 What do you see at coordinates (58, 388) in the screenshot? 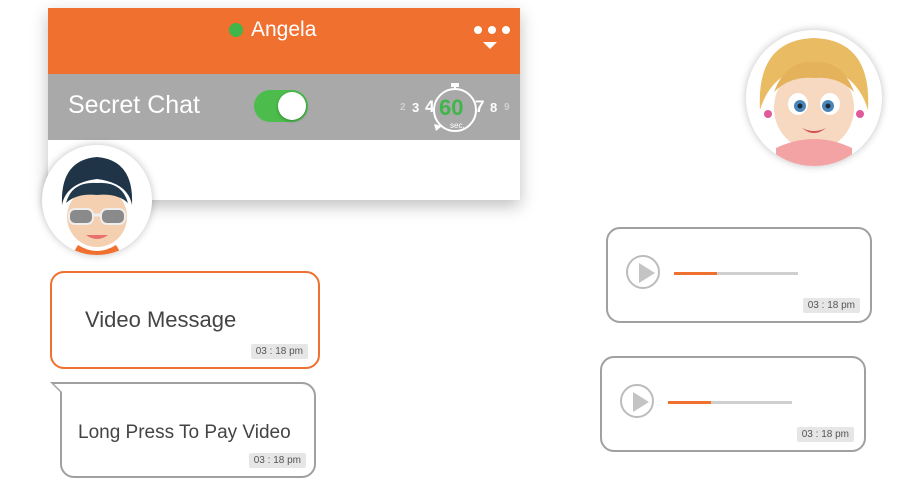
I see `bubble-tail-inner` at bounding box center [58, 388].